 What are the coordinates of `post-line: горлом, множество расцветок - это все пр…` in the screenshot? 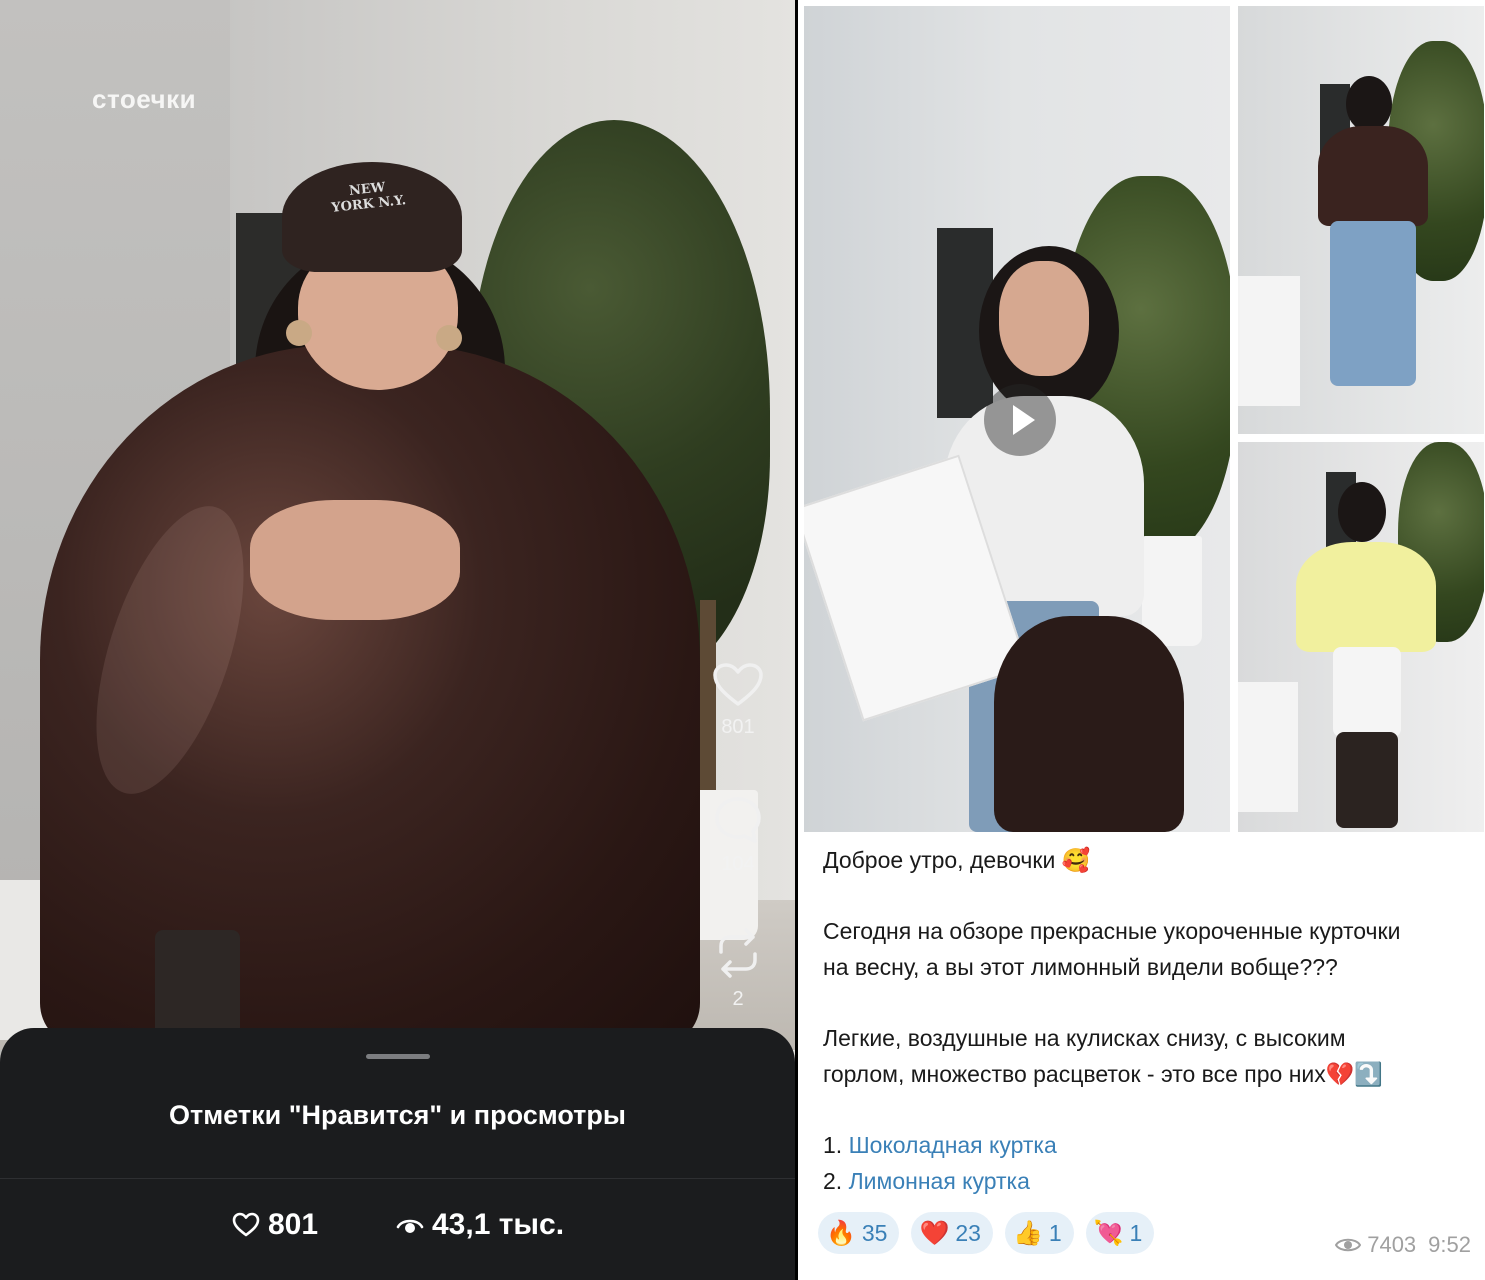 It's located at (1103, 1074).